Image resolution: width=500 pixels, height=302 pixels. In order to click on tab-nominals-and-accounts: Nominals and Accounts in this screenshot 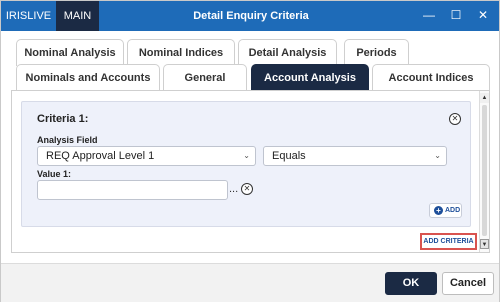, I will do `click(88, 77)`.